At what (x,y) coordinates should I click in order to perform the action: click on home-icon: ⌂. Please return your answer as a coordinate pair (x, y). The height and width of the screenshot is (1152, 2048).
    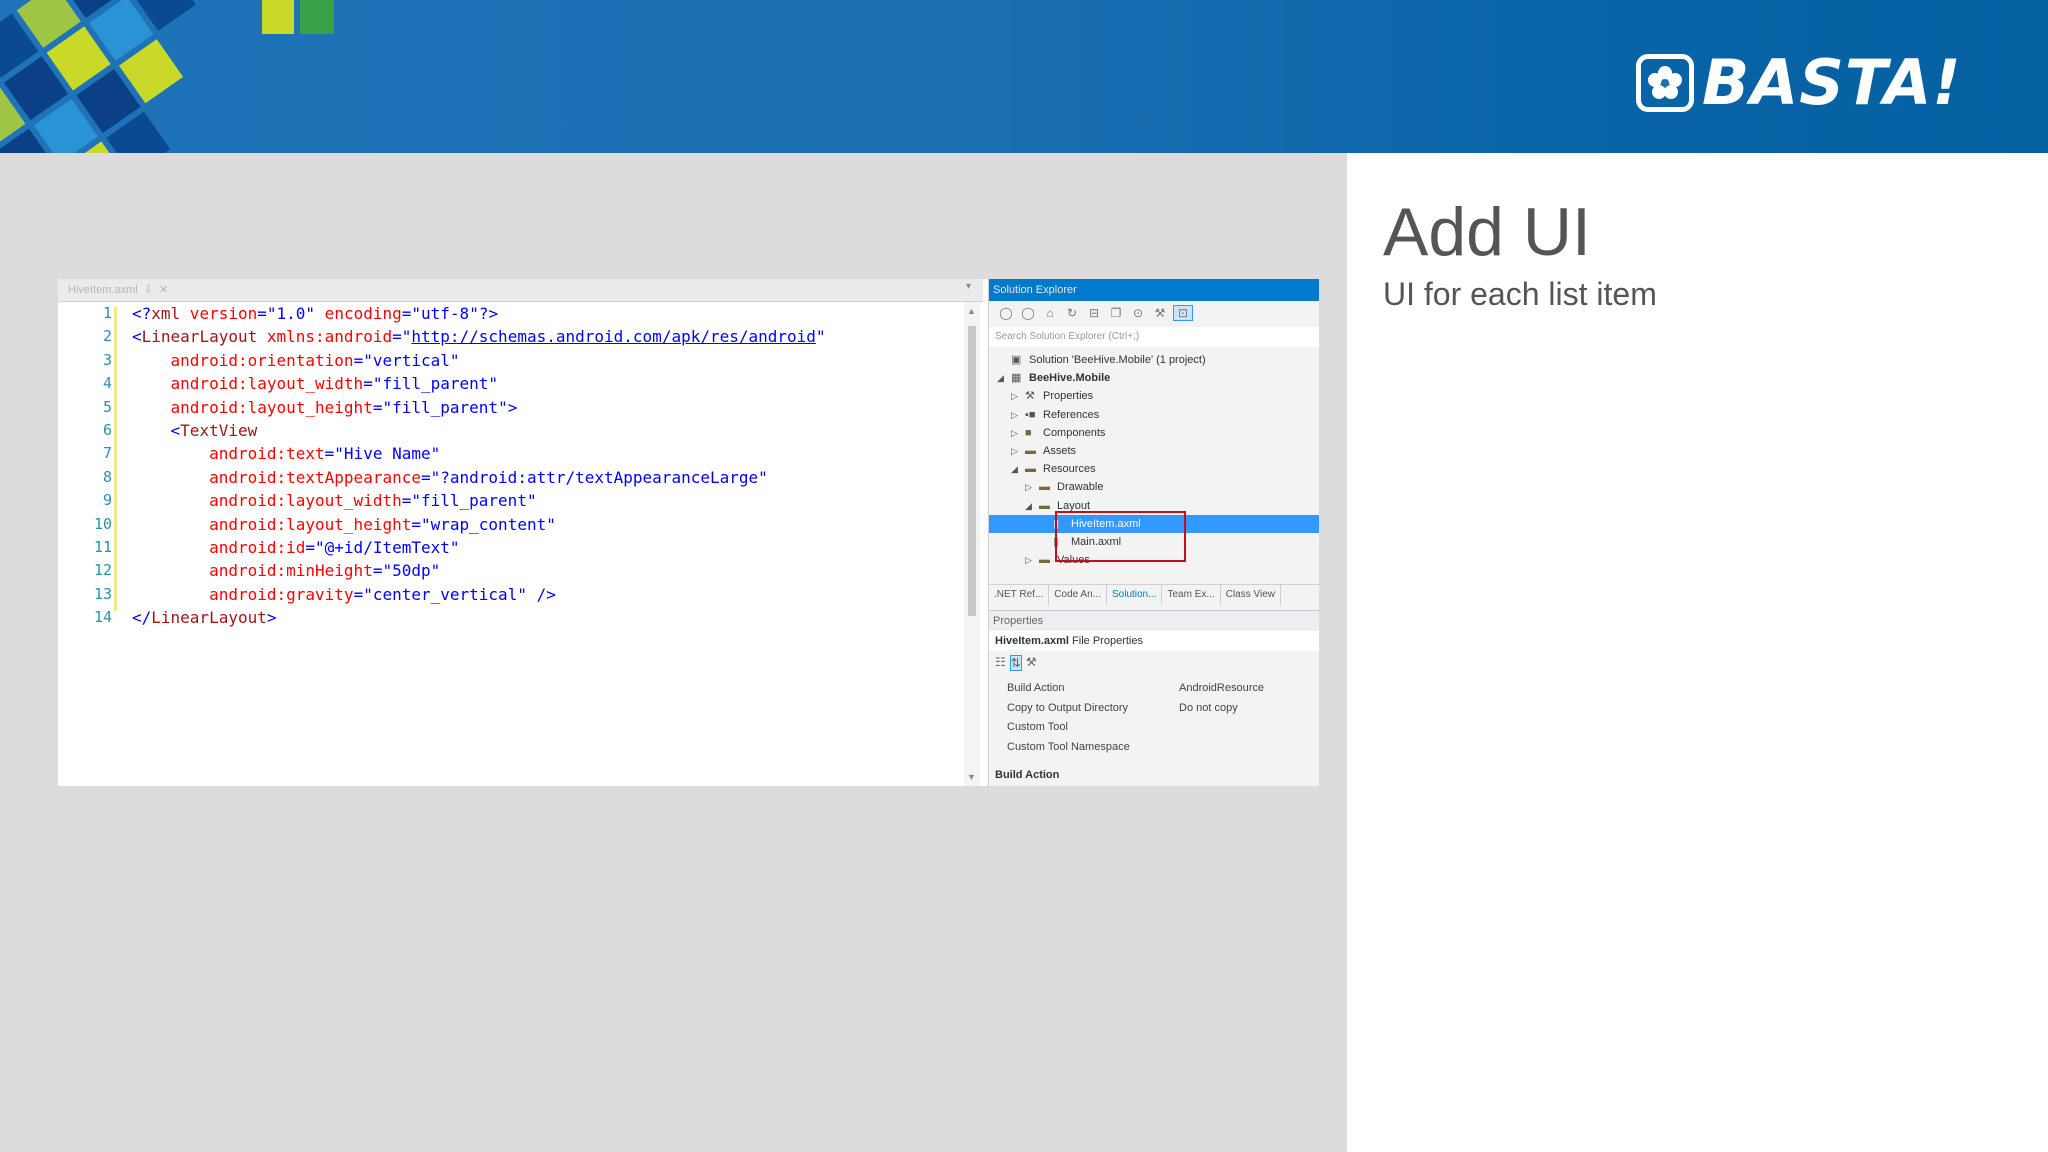
    Looking at the image, I should click on (1050, 313).